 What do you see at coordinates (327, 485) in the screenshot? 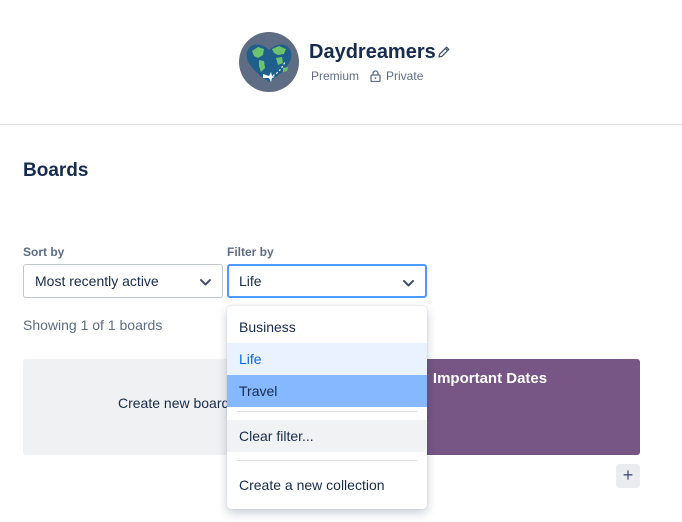
I see `create-collection-option: Create a new collection` at bounding box center [327, 485].